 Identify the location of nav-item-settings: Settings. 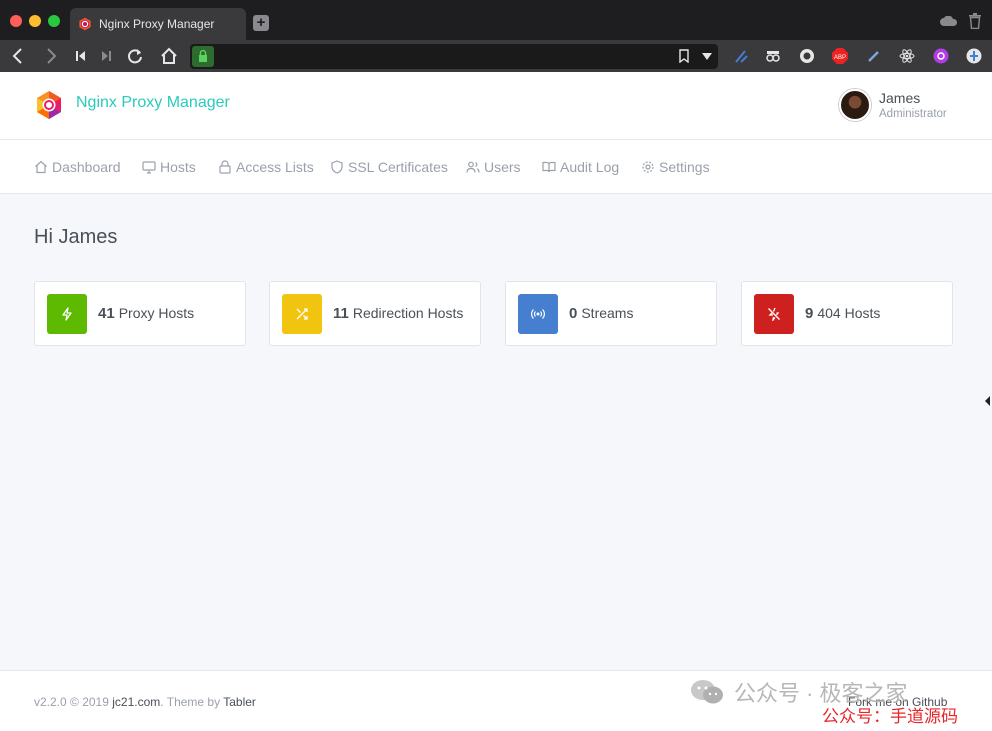
(675, 167).